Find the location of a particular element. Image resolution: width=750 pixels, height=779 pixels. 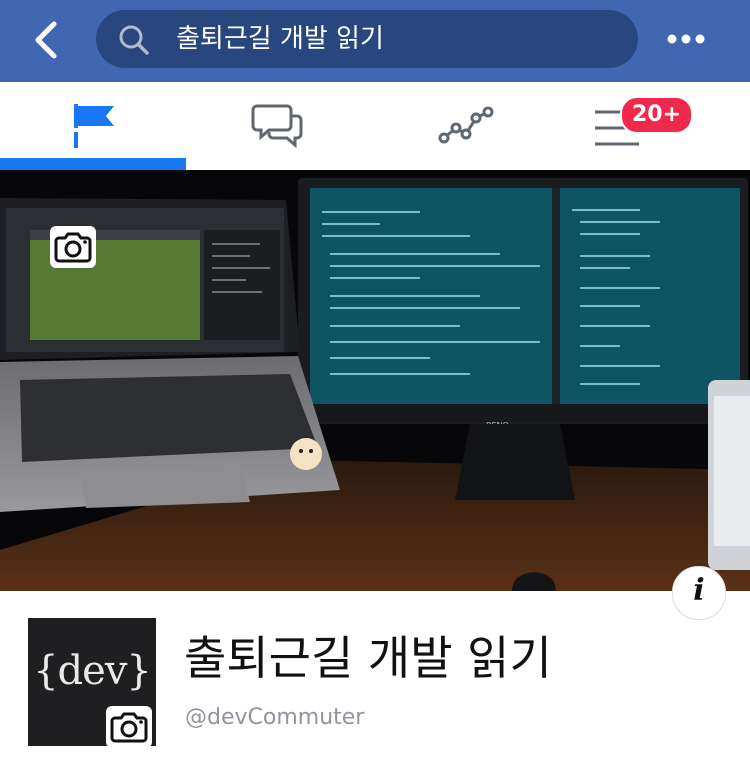

tab-page is located at coordinates (93, 126).